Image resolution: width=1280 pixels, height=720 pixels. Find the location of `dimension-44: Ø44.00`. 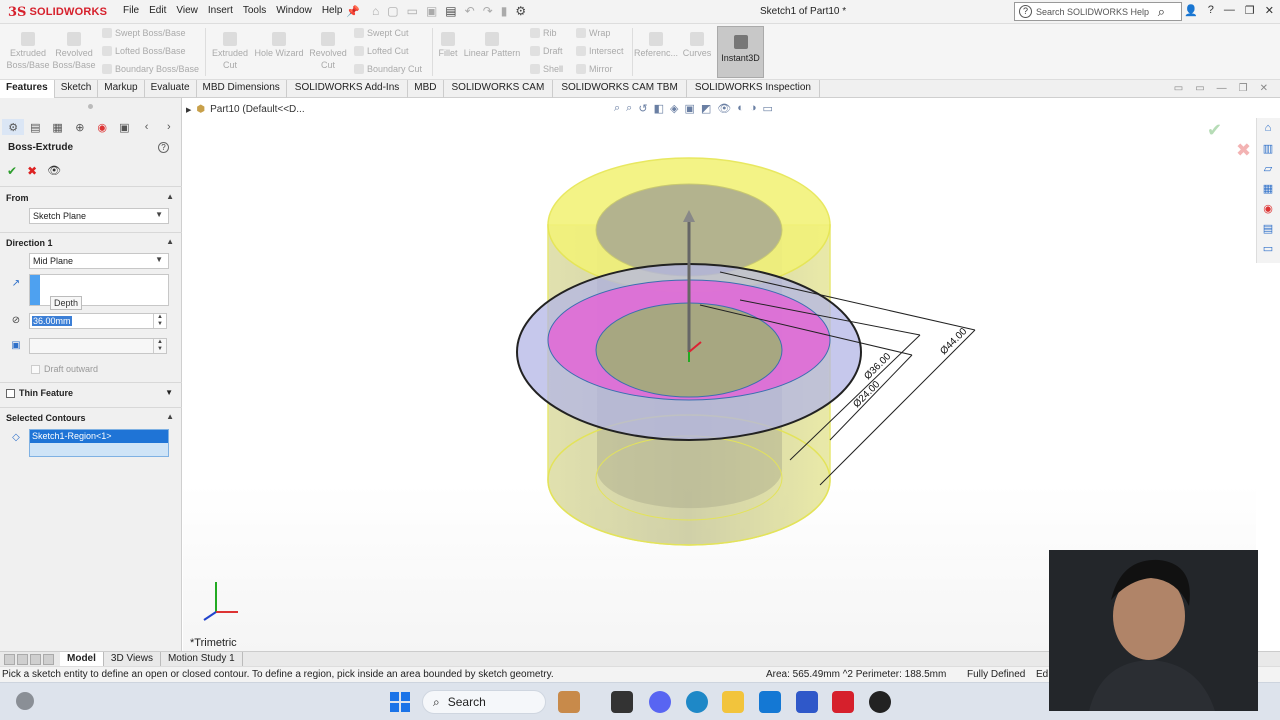

dimension-44: Ø44.00 is located at coordinates (953, 341).